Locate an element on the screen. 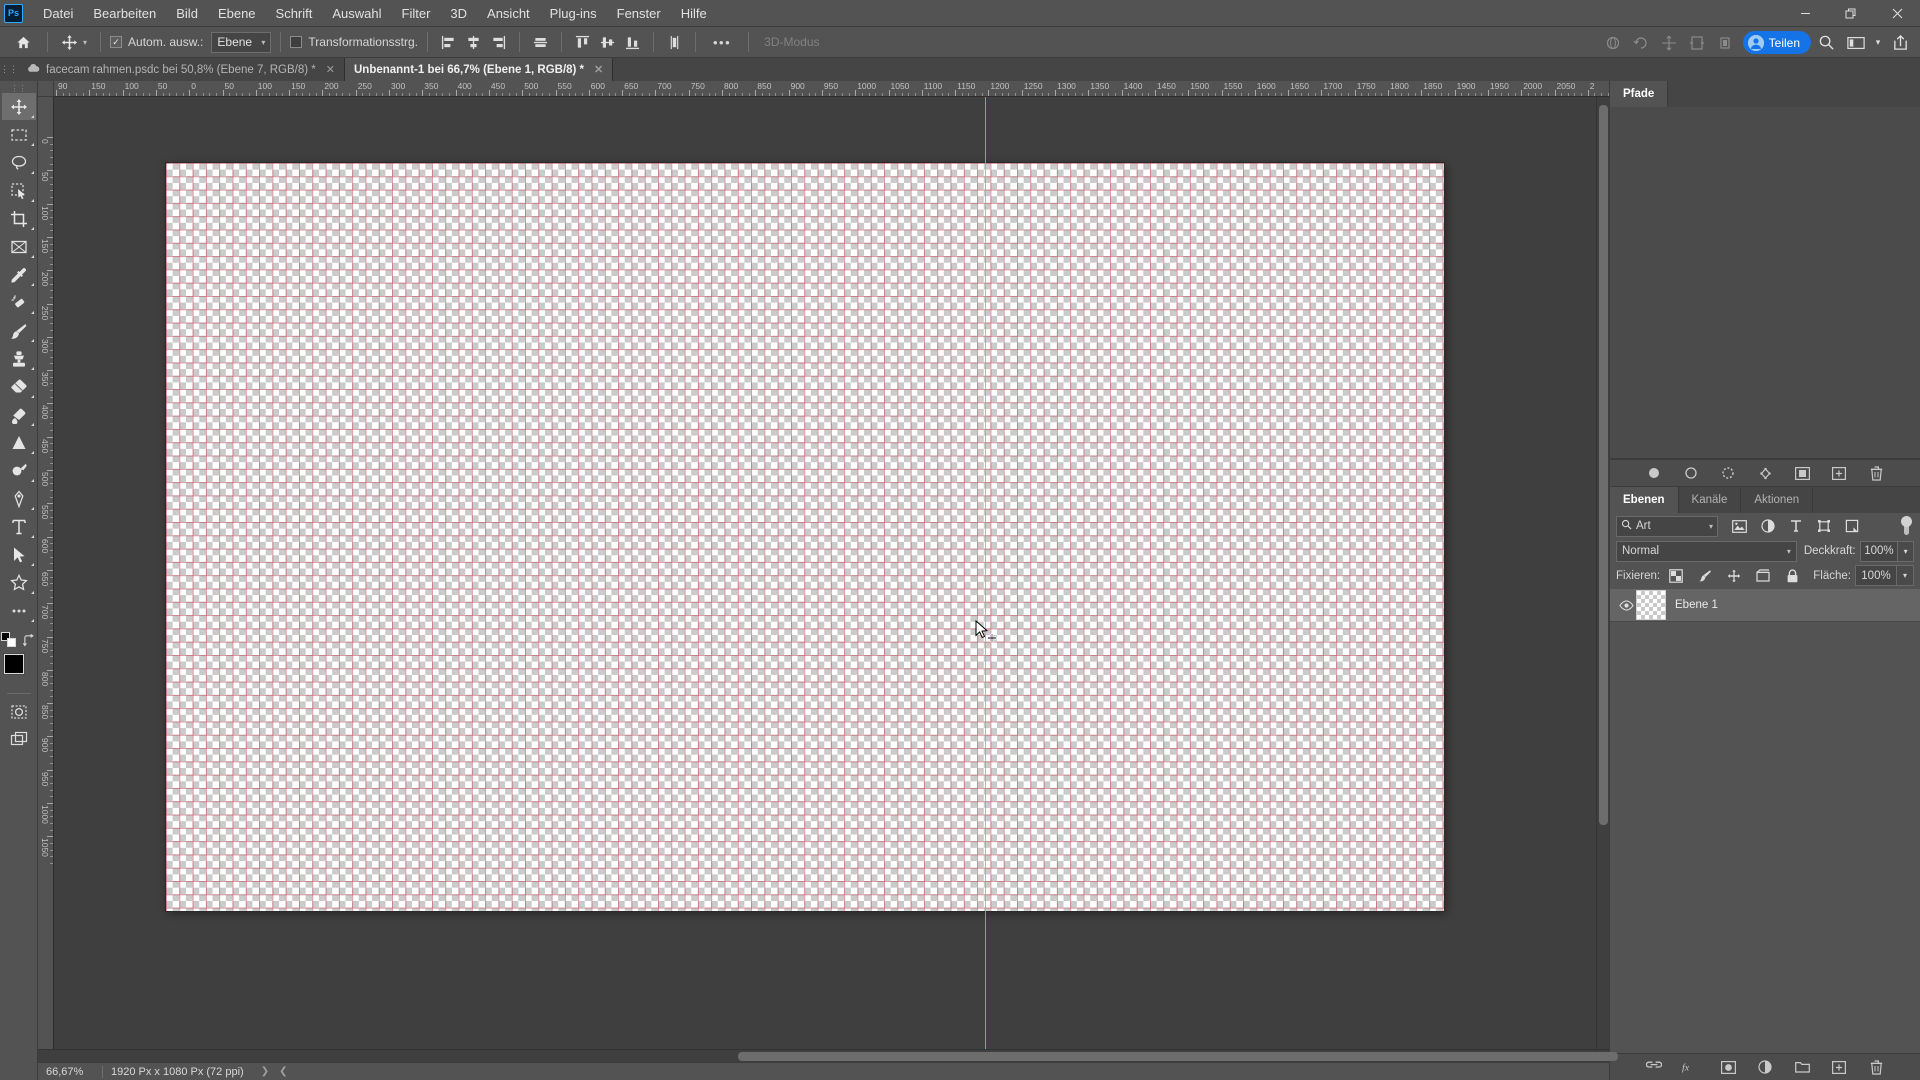 The image size is (1920, 1080). document-info: 1920 Px x 1080 Px (72 ppi) is located at coordinates (183, 1072).